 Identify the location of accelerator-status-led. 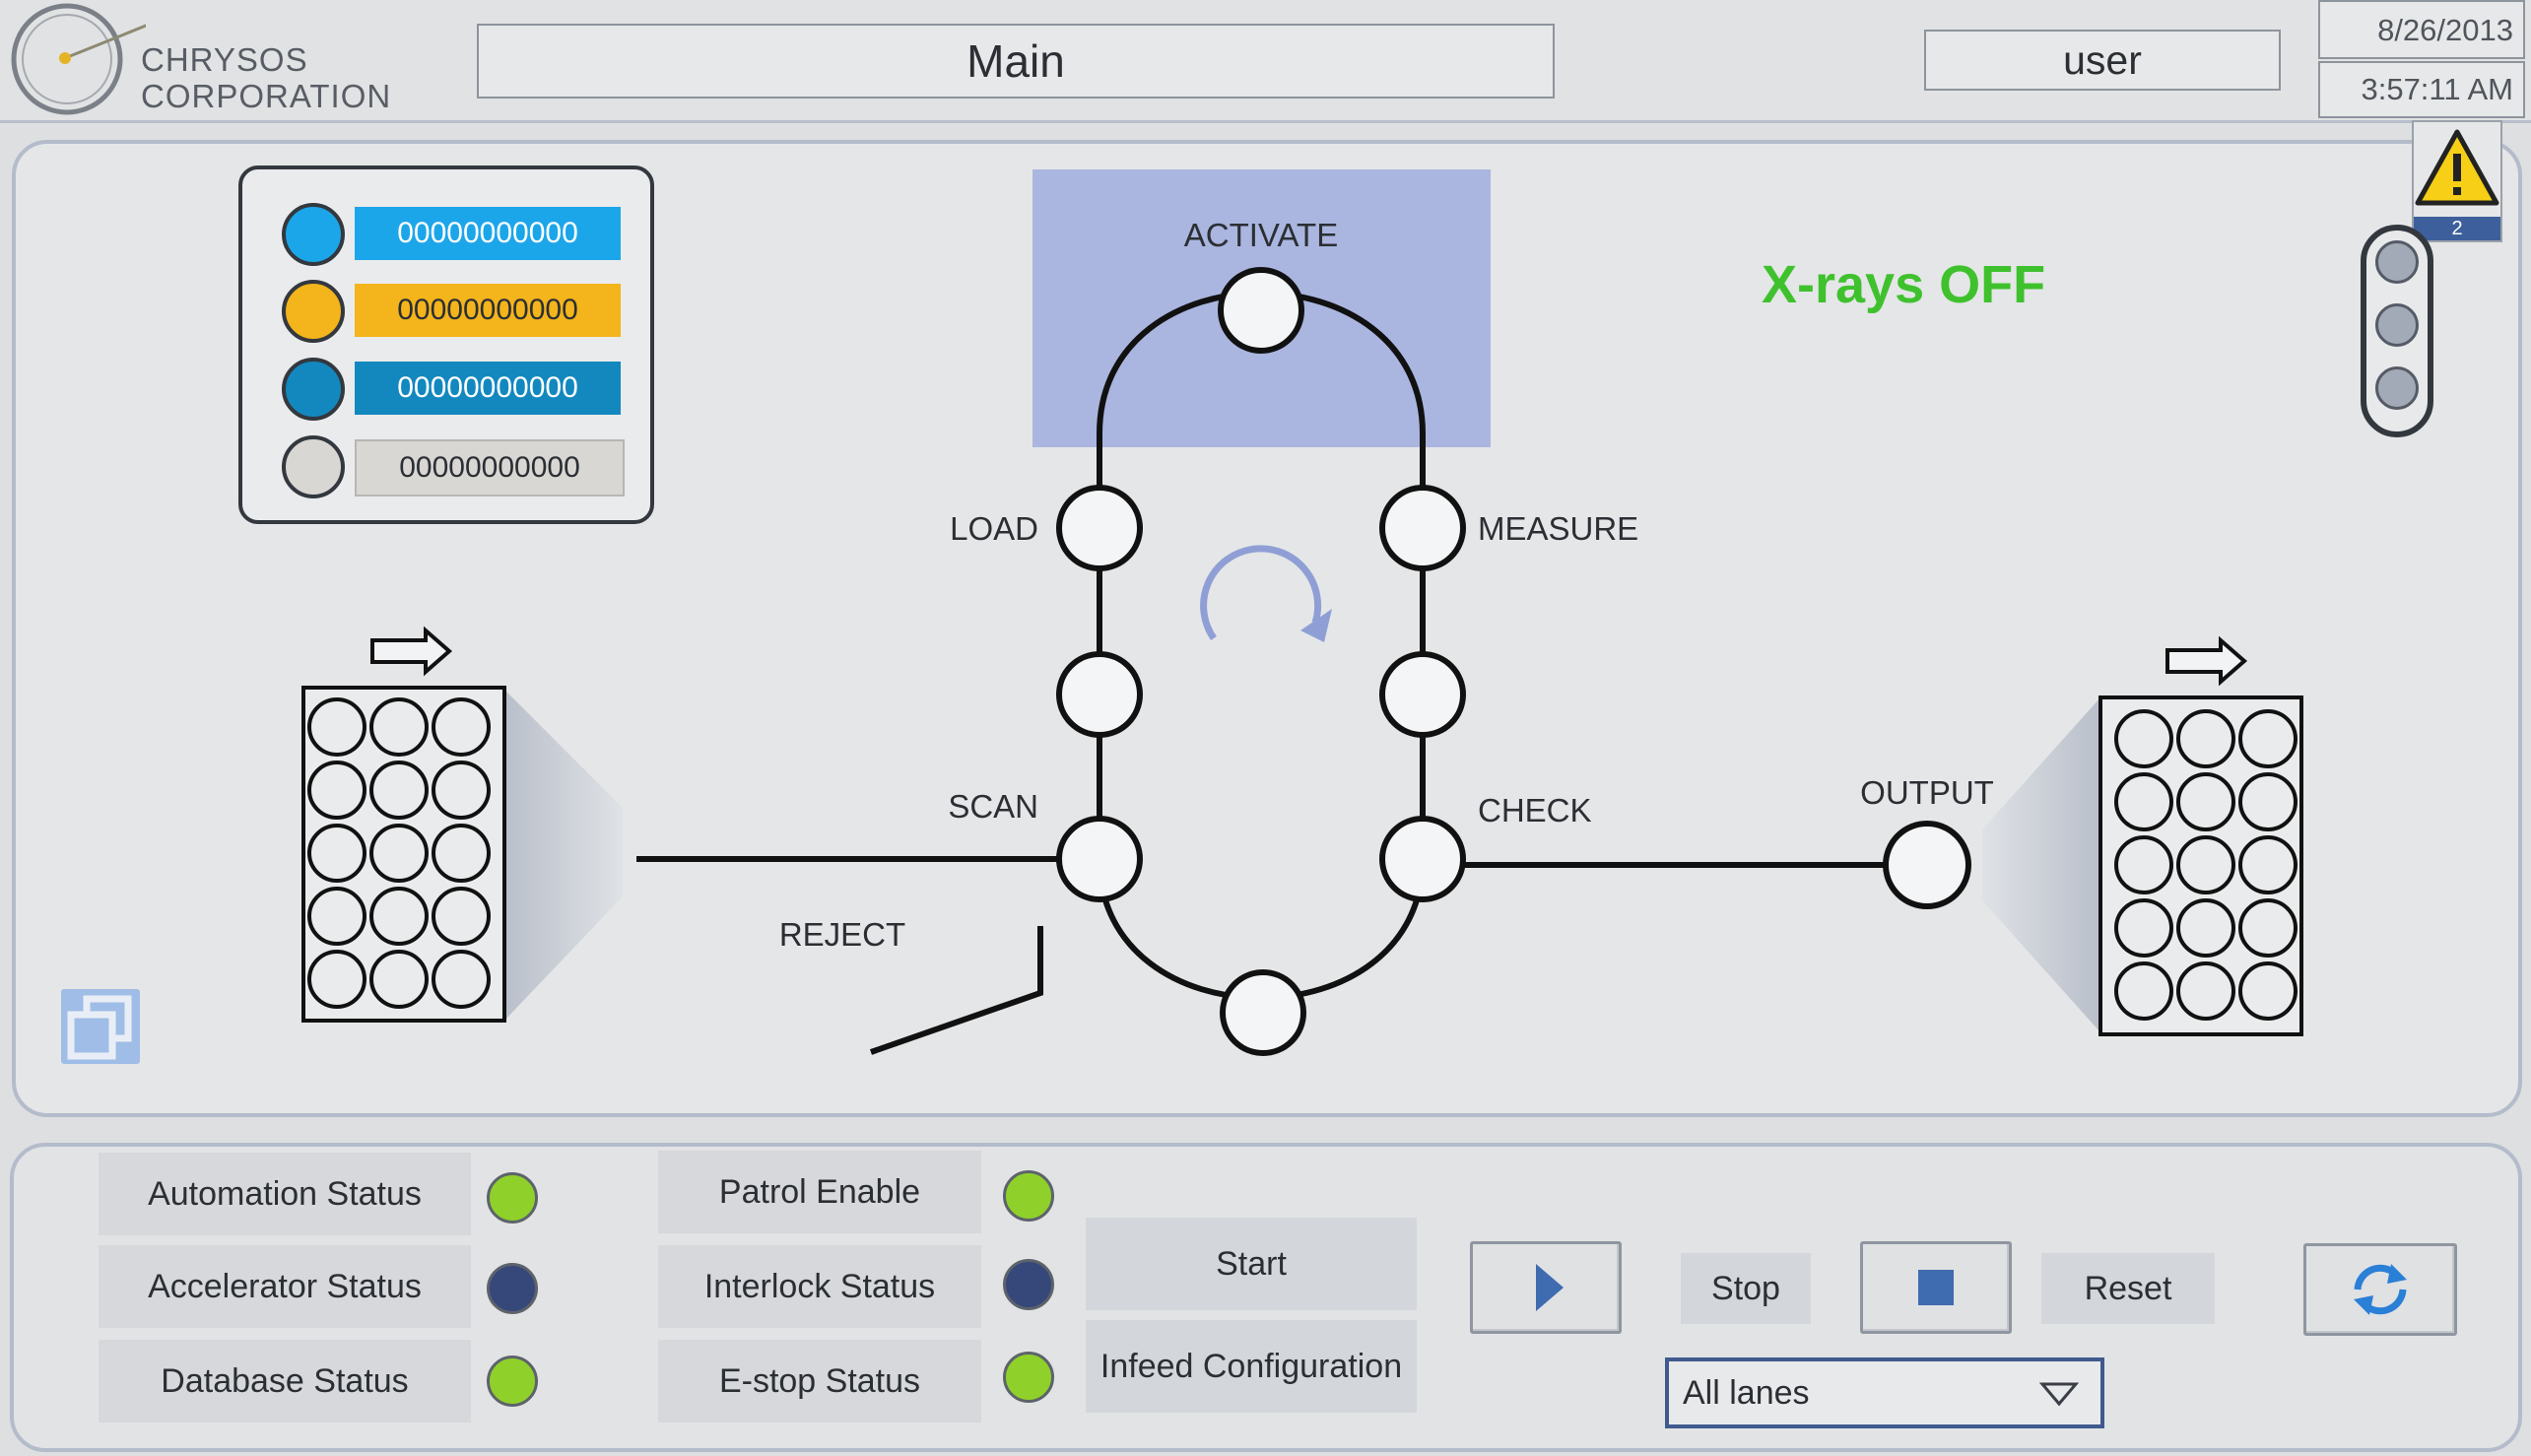
(512, 1288).